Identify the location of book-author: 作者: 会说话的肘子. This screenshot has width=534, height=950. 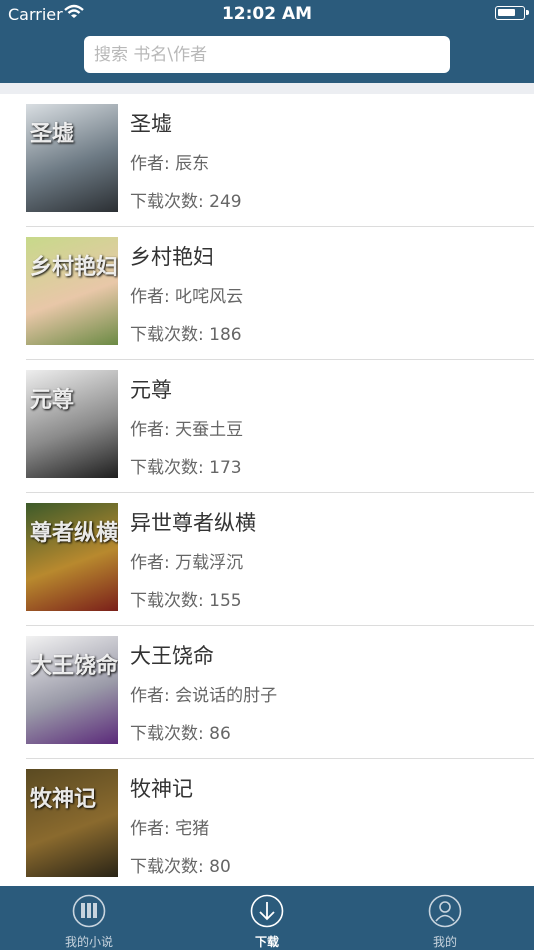
(204, 696).